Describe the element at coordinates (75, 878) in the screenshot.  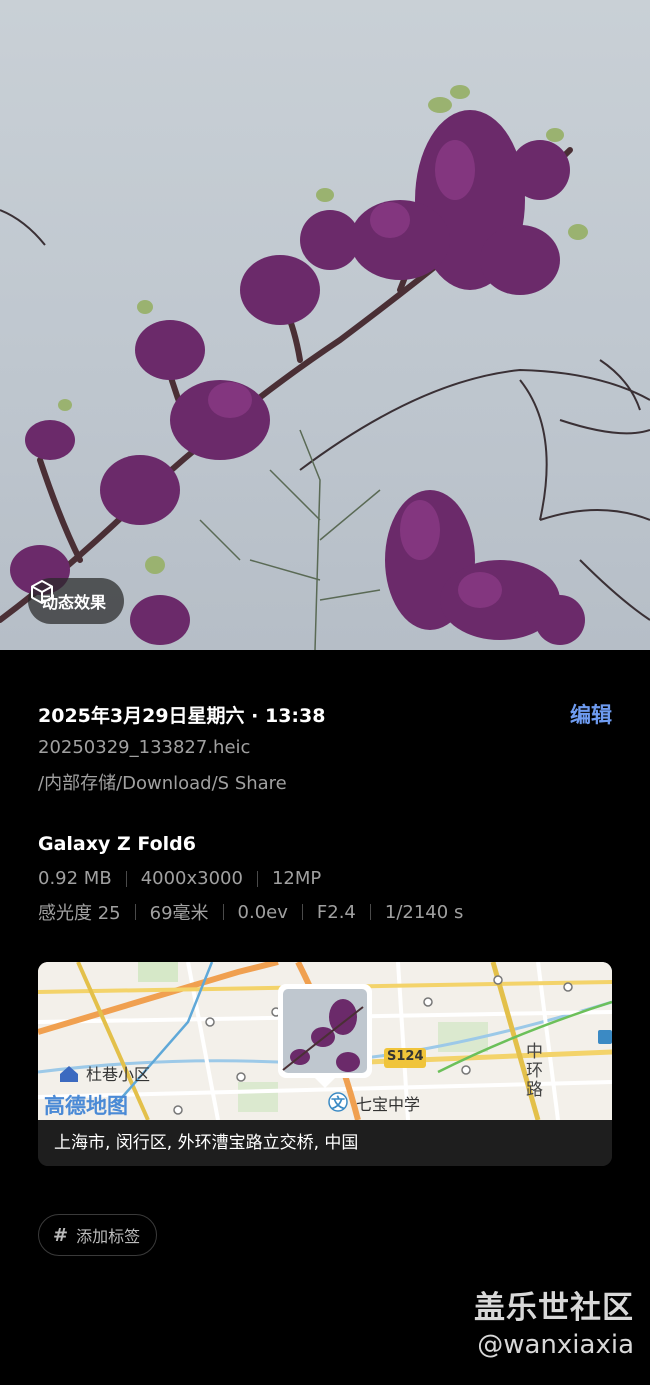
I see `file-size: 0.92 MB` at that location.